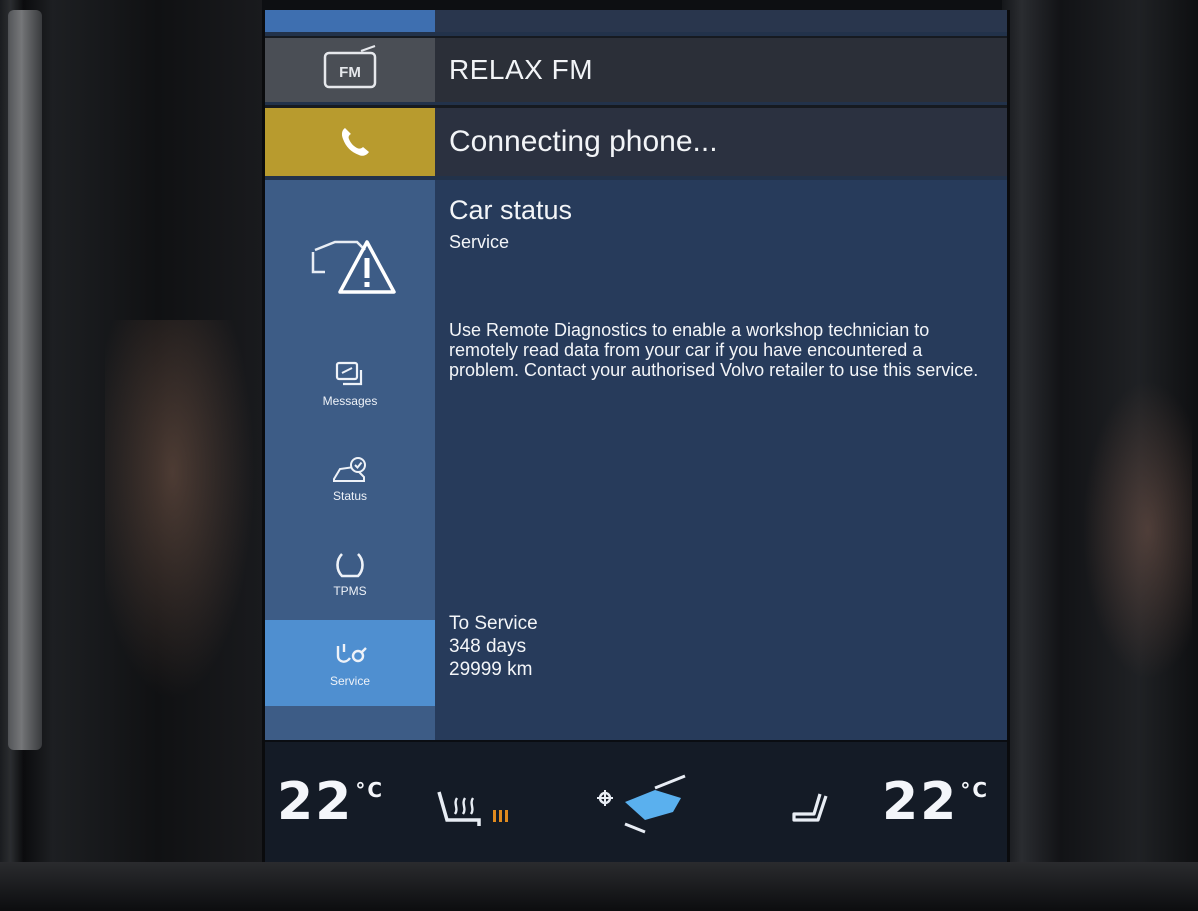 The width and height of the screenshot is (1198, 911). I want to click on climate-bar: 22 °C 22 °C, so click(636, 801).